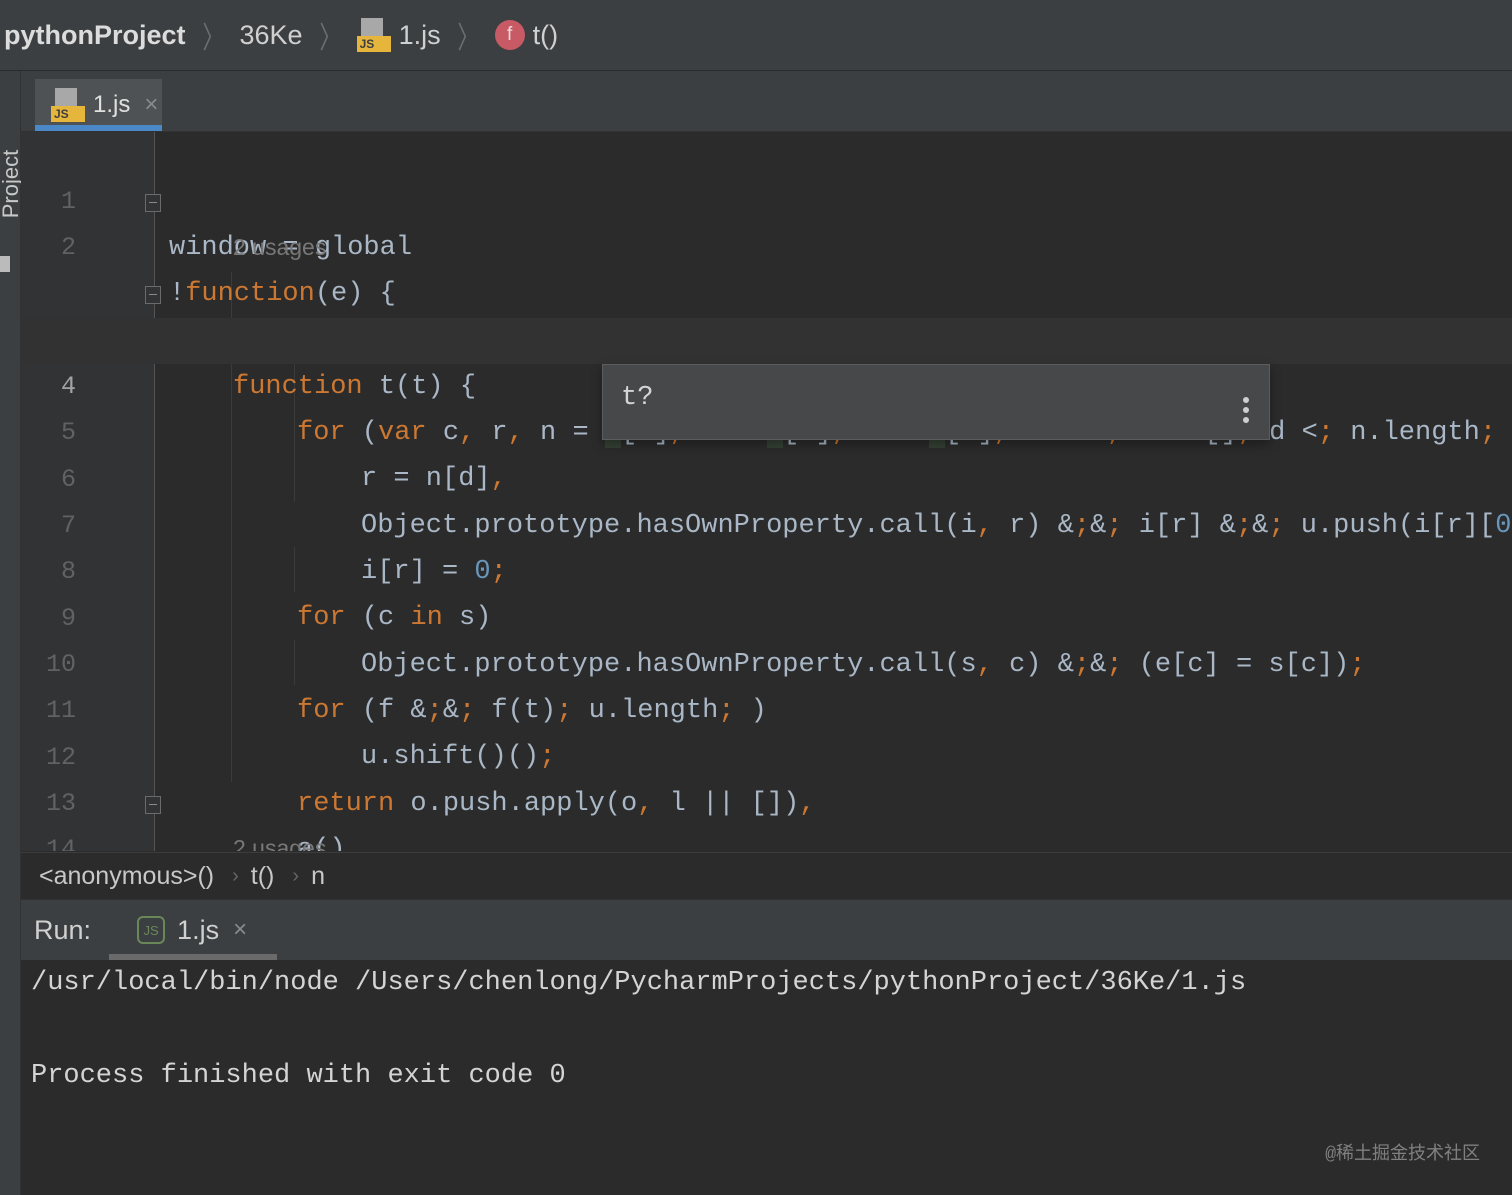 The height and width of the screenshot is (1195, 1512). Describe the element at coordinates (766, 198) in the screenshot. I see `code-line: 1 window = global` at that location.